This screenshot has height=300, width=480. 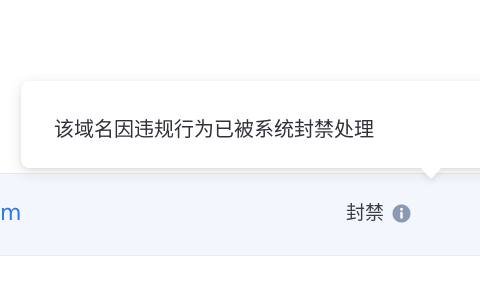 What do you see at coordinates (401, 213) in the screenshot?
I see `info-icon` at bounding box center [401, 213].